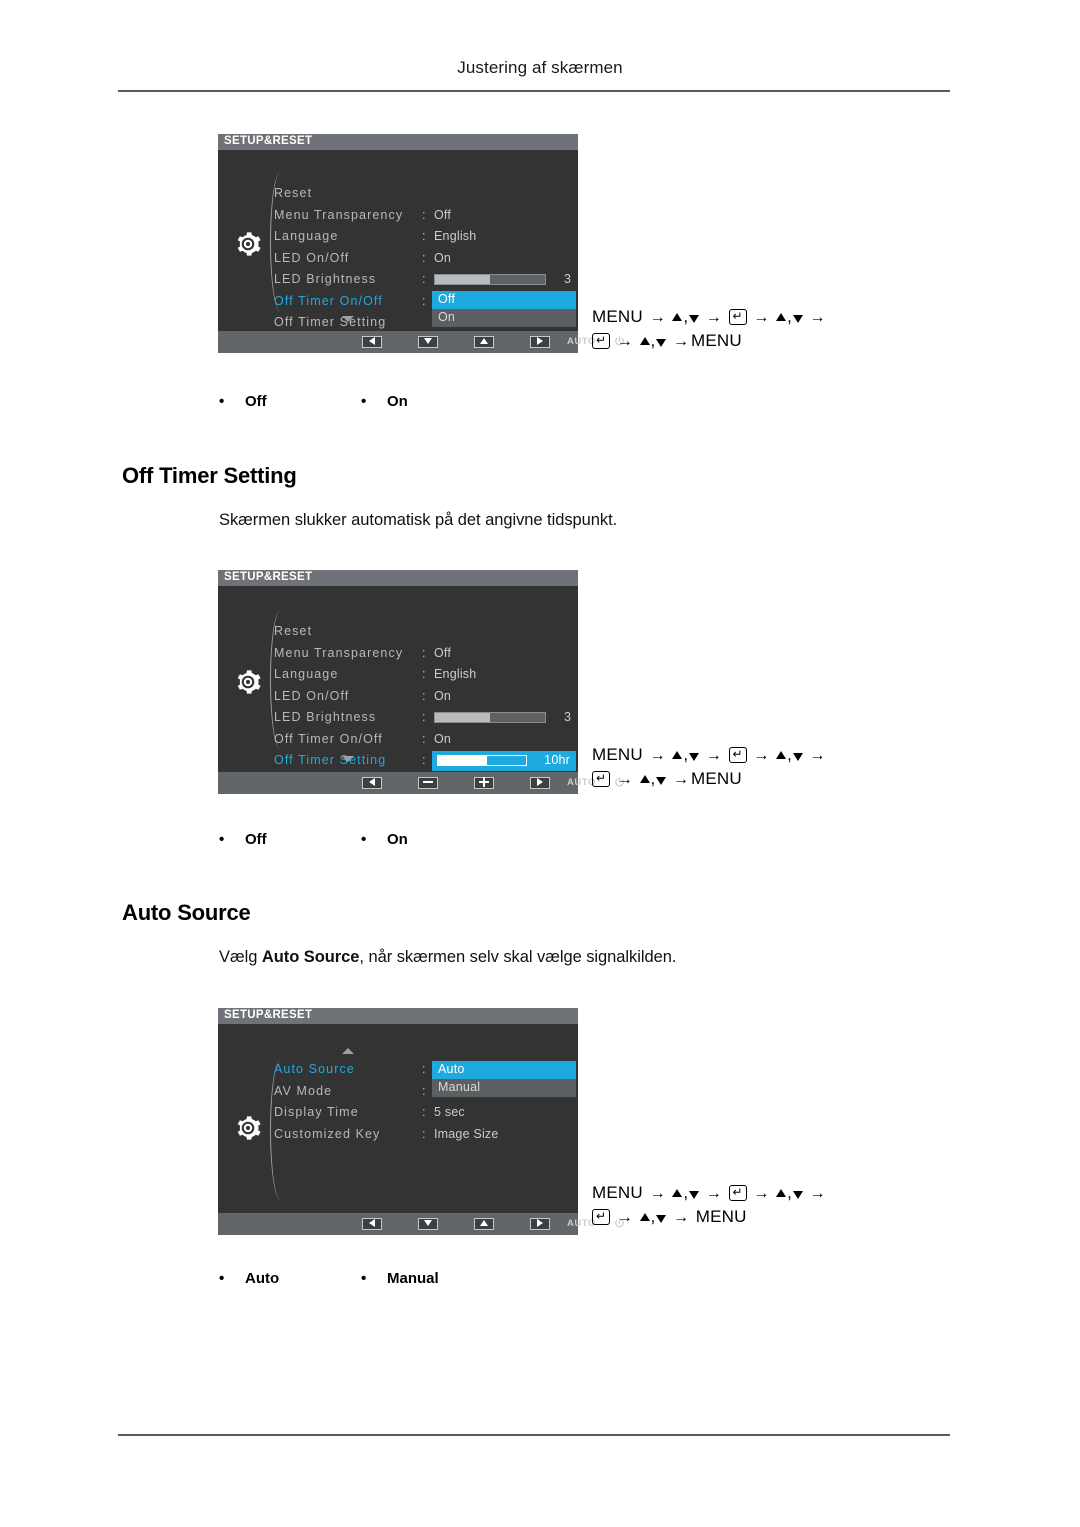 The height and width of the screenshot is (1527, 1080). I want to click on osd-row-off-timer-setting: Off Timer Setting : 10hr, so click(426, 762).